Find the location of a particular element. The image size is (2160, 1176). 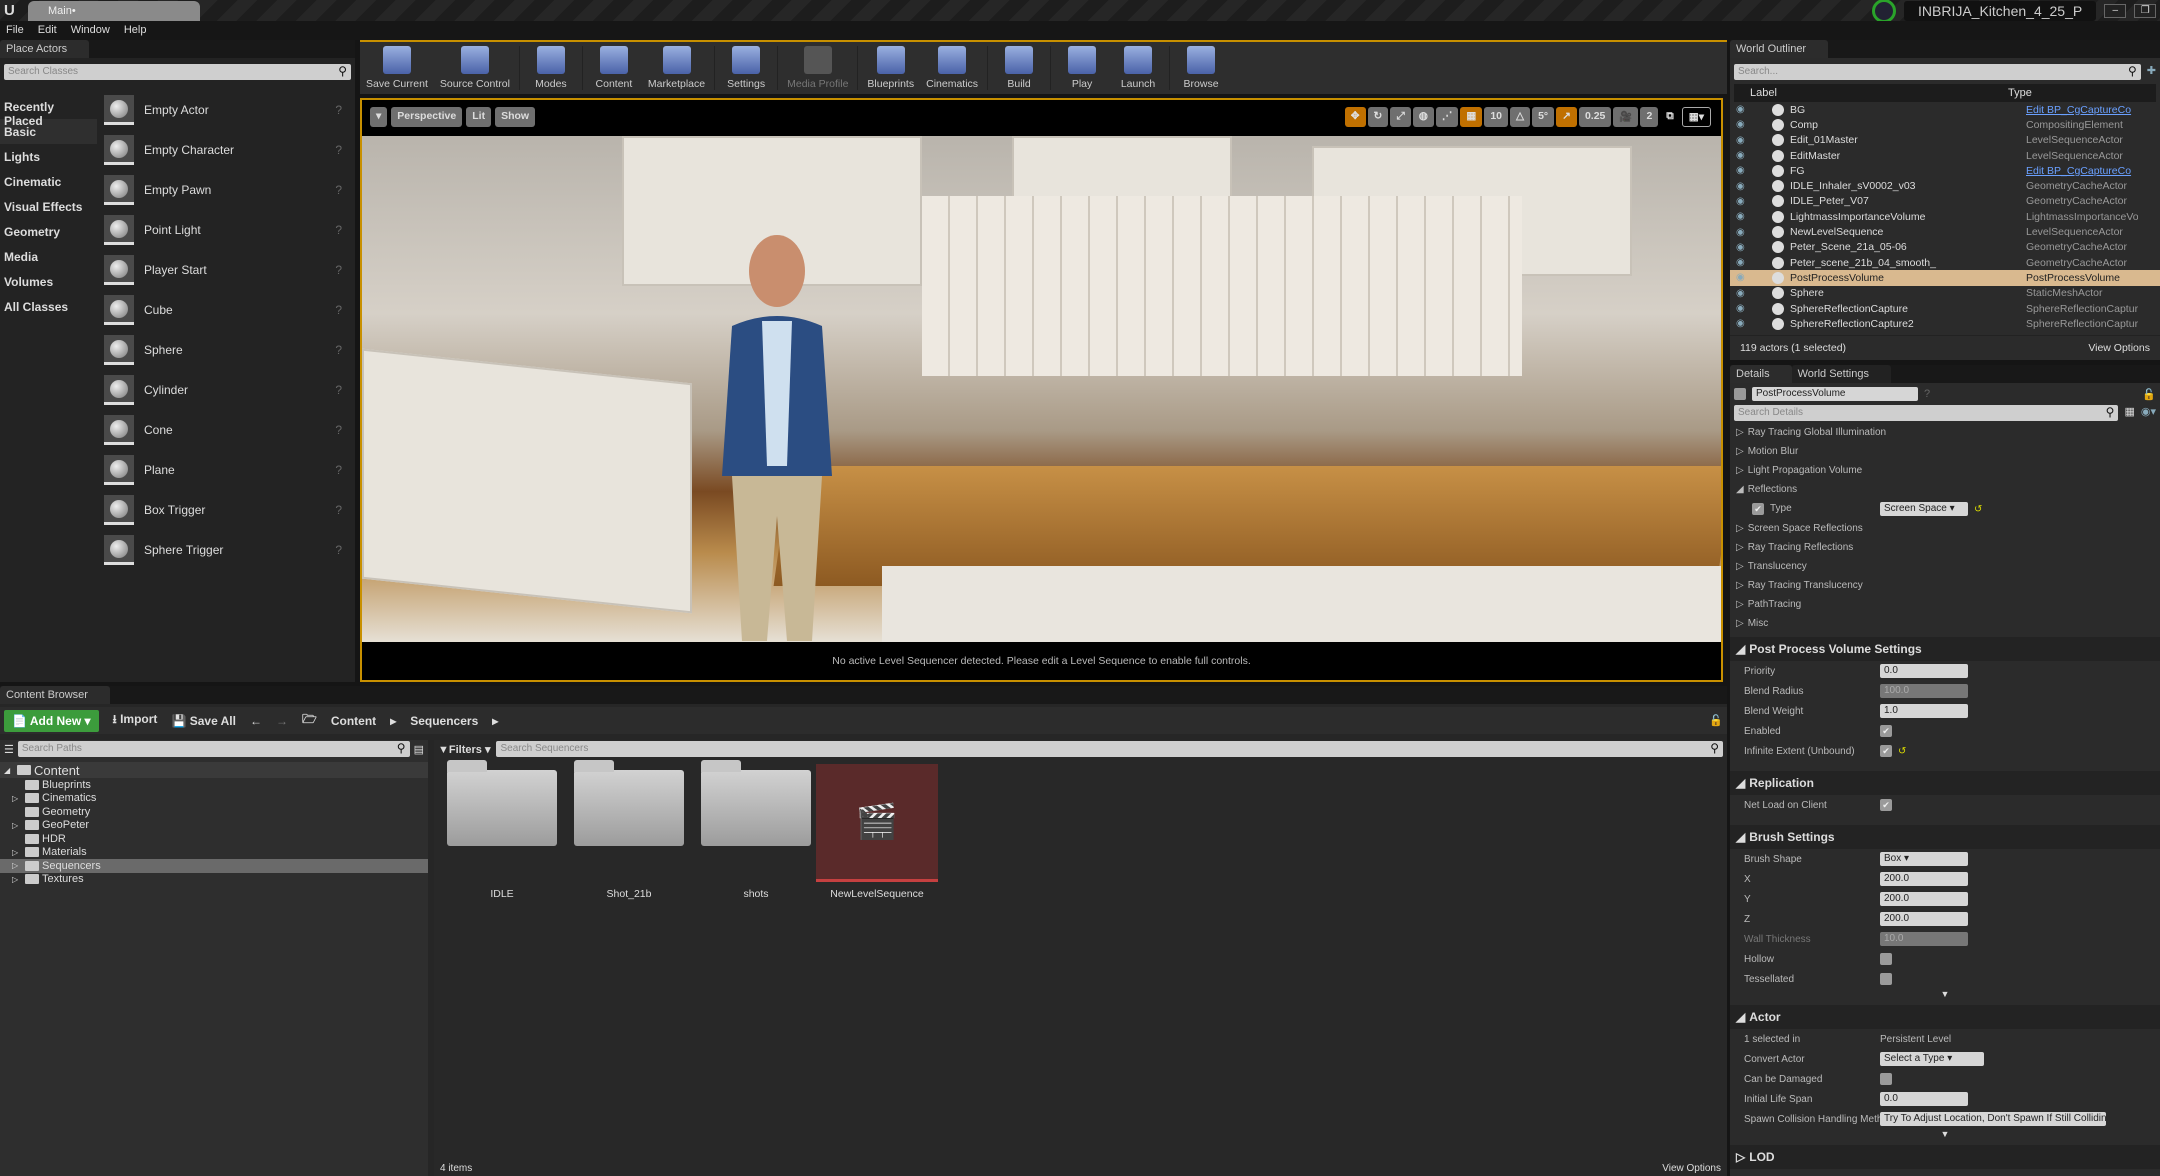

section-brush-settings: ◢ Brush Settings is located at coordinates (1945, 837).